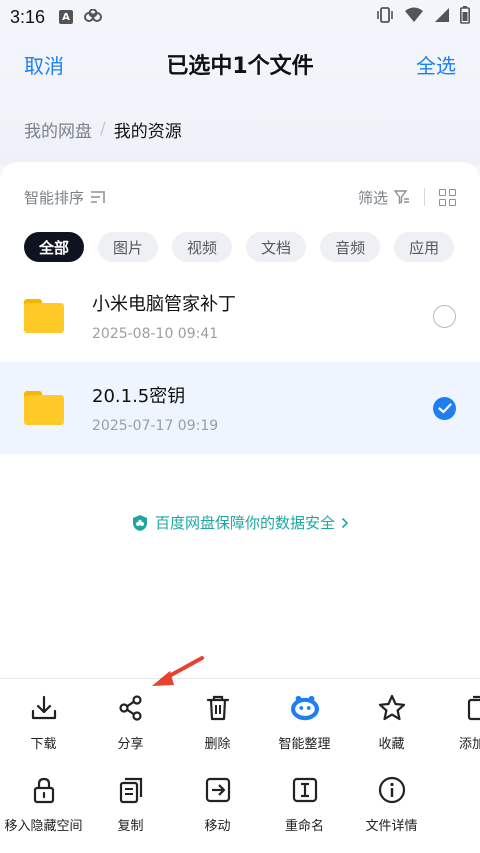  What do you see at coordinates (155, 334) in the screenshot?
I see `file-date: 2025-08-10 09:41` at bounding box center [155, 334].